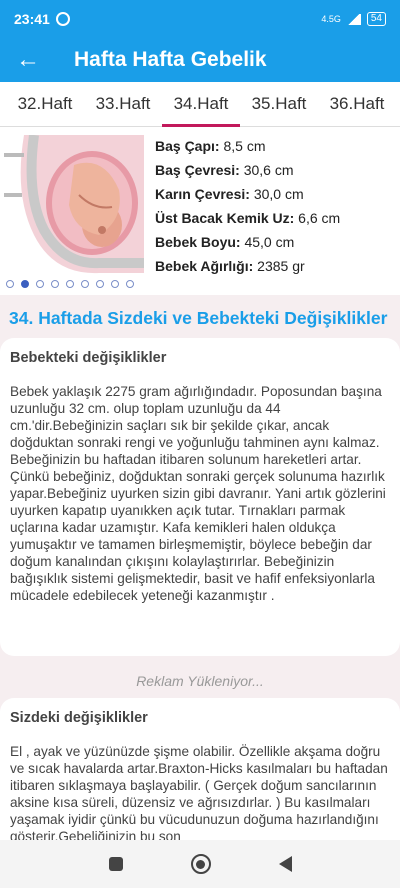 This screenshot has height=888, width=400. I want to click on home-icon, so click(200, 864).